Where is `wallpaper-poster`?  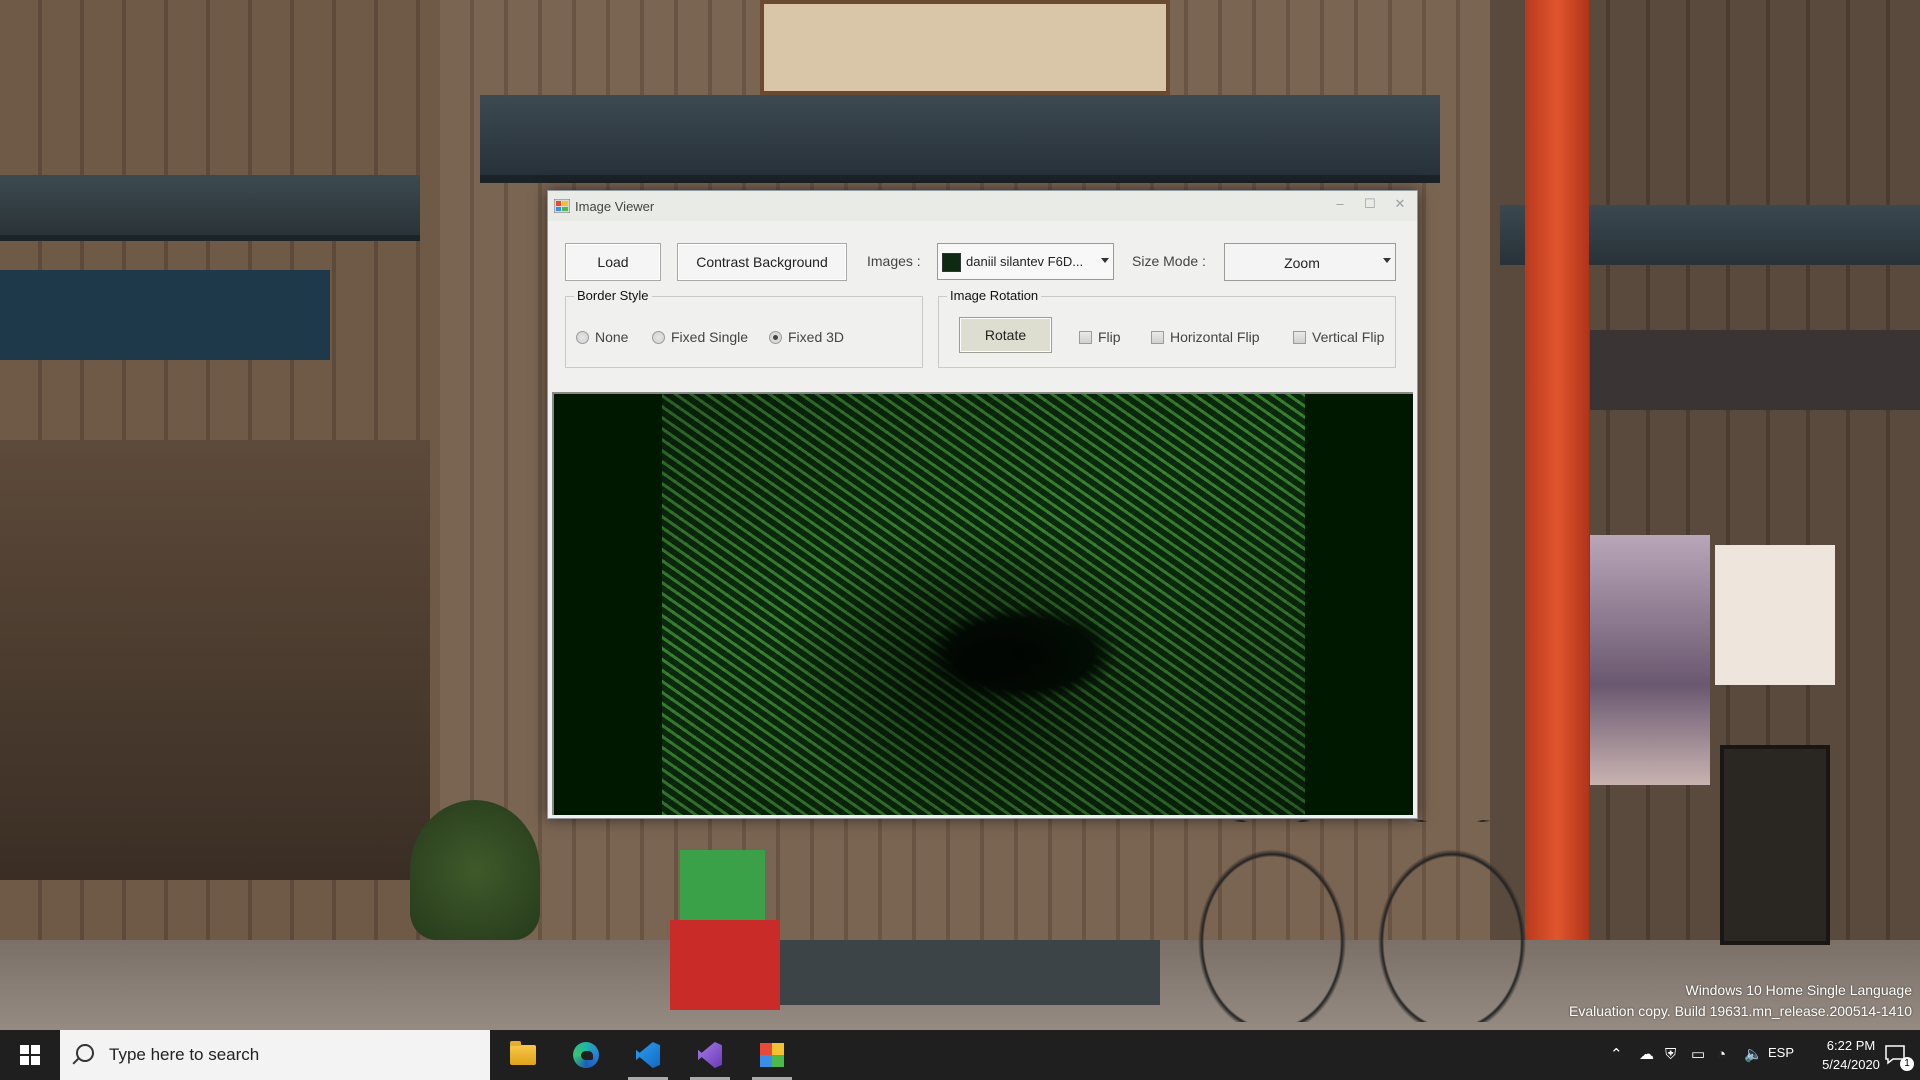 wallpaper-poster is located at coordinates (1650, 660).